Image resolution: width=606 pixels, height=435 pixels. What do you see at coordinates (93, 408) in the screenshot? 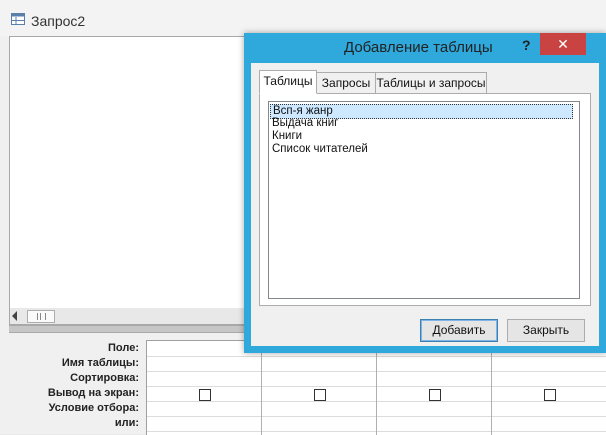
I see `row-label-criteria: Условие отбора:` at bounding box center [93, 408].